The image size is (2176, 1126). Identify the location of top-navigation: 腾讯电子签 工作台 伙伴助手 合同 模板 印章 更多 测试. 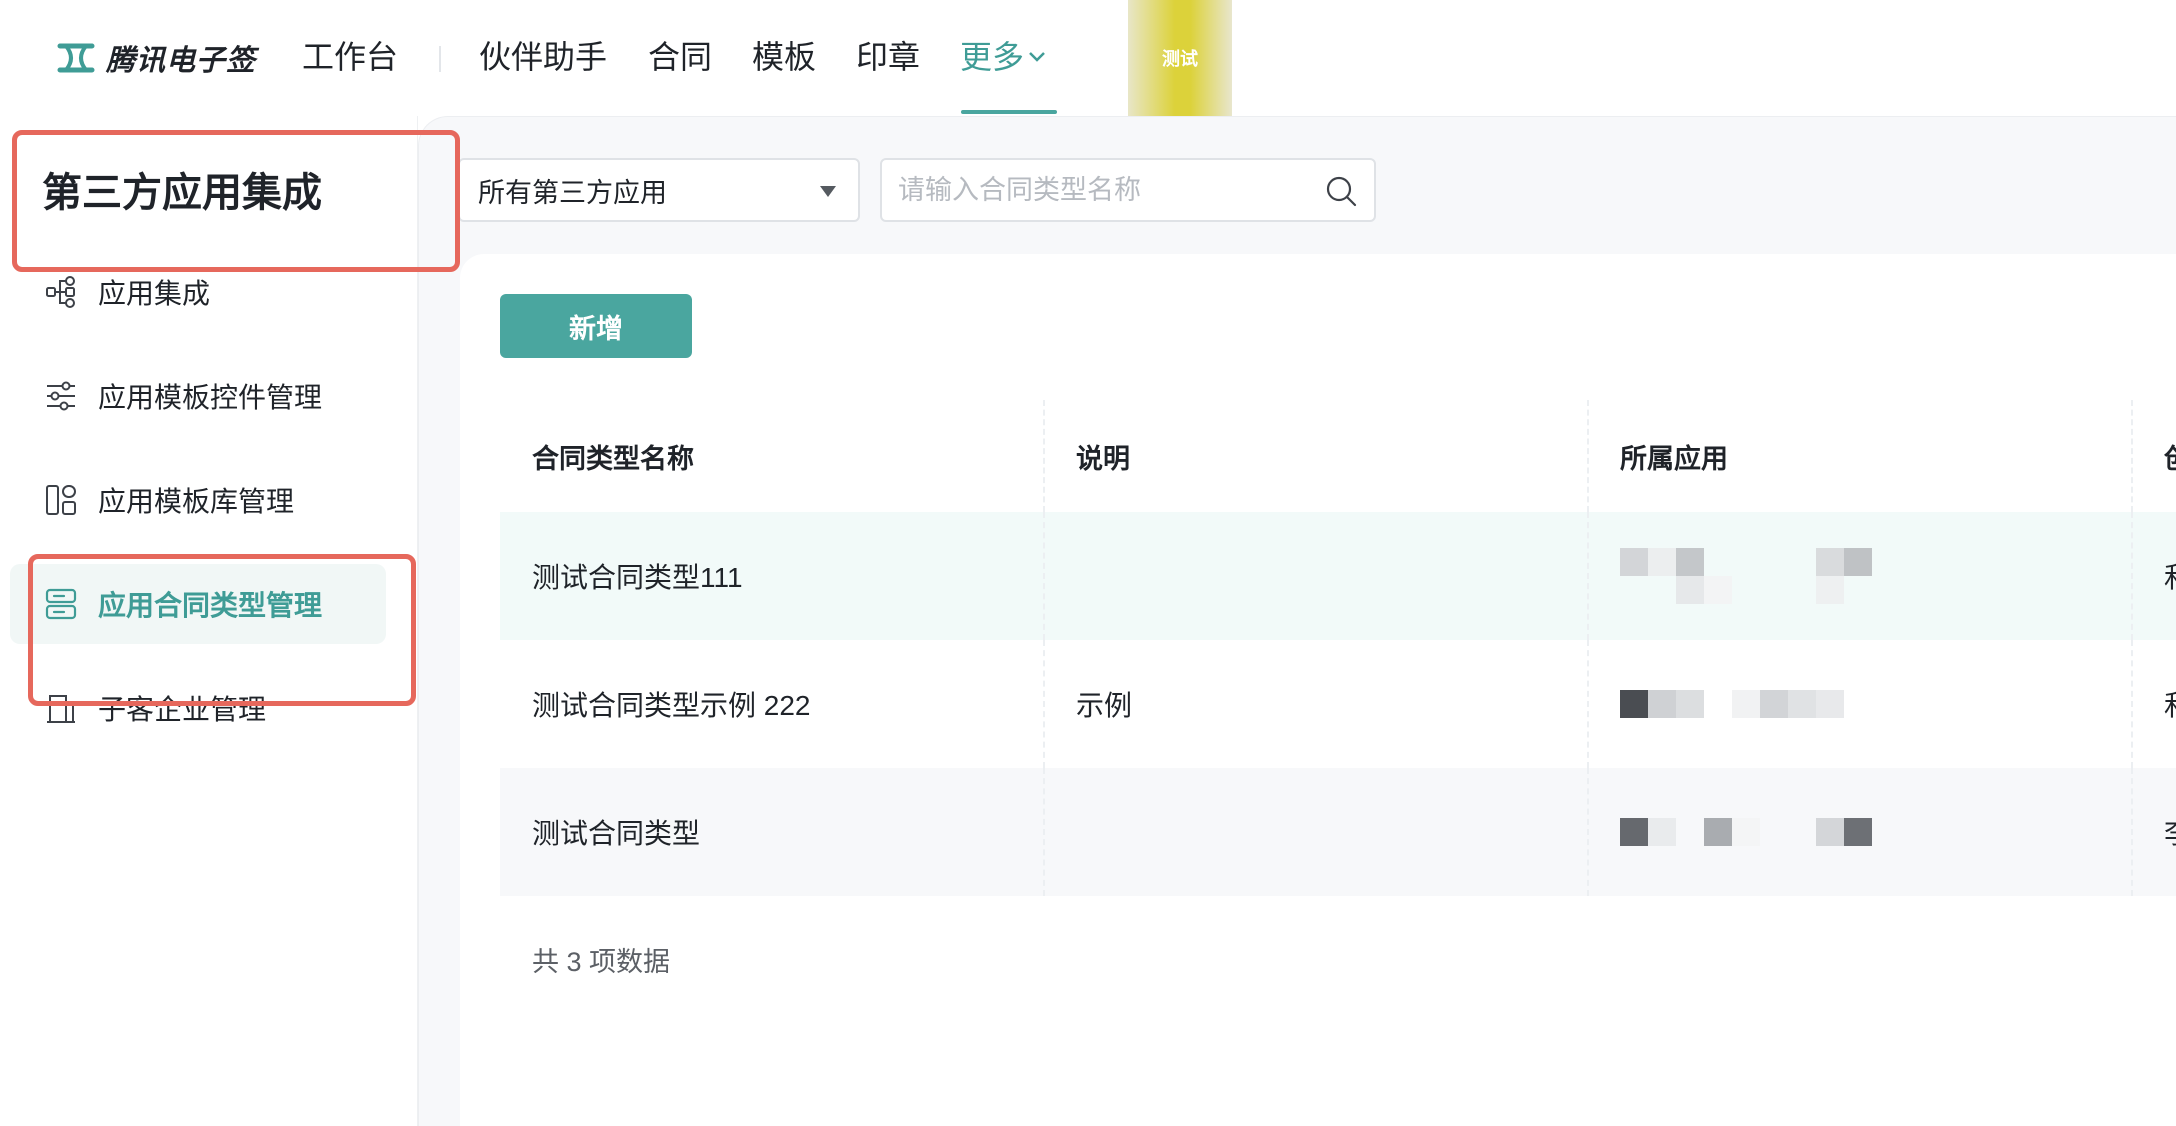
(1088, 58).